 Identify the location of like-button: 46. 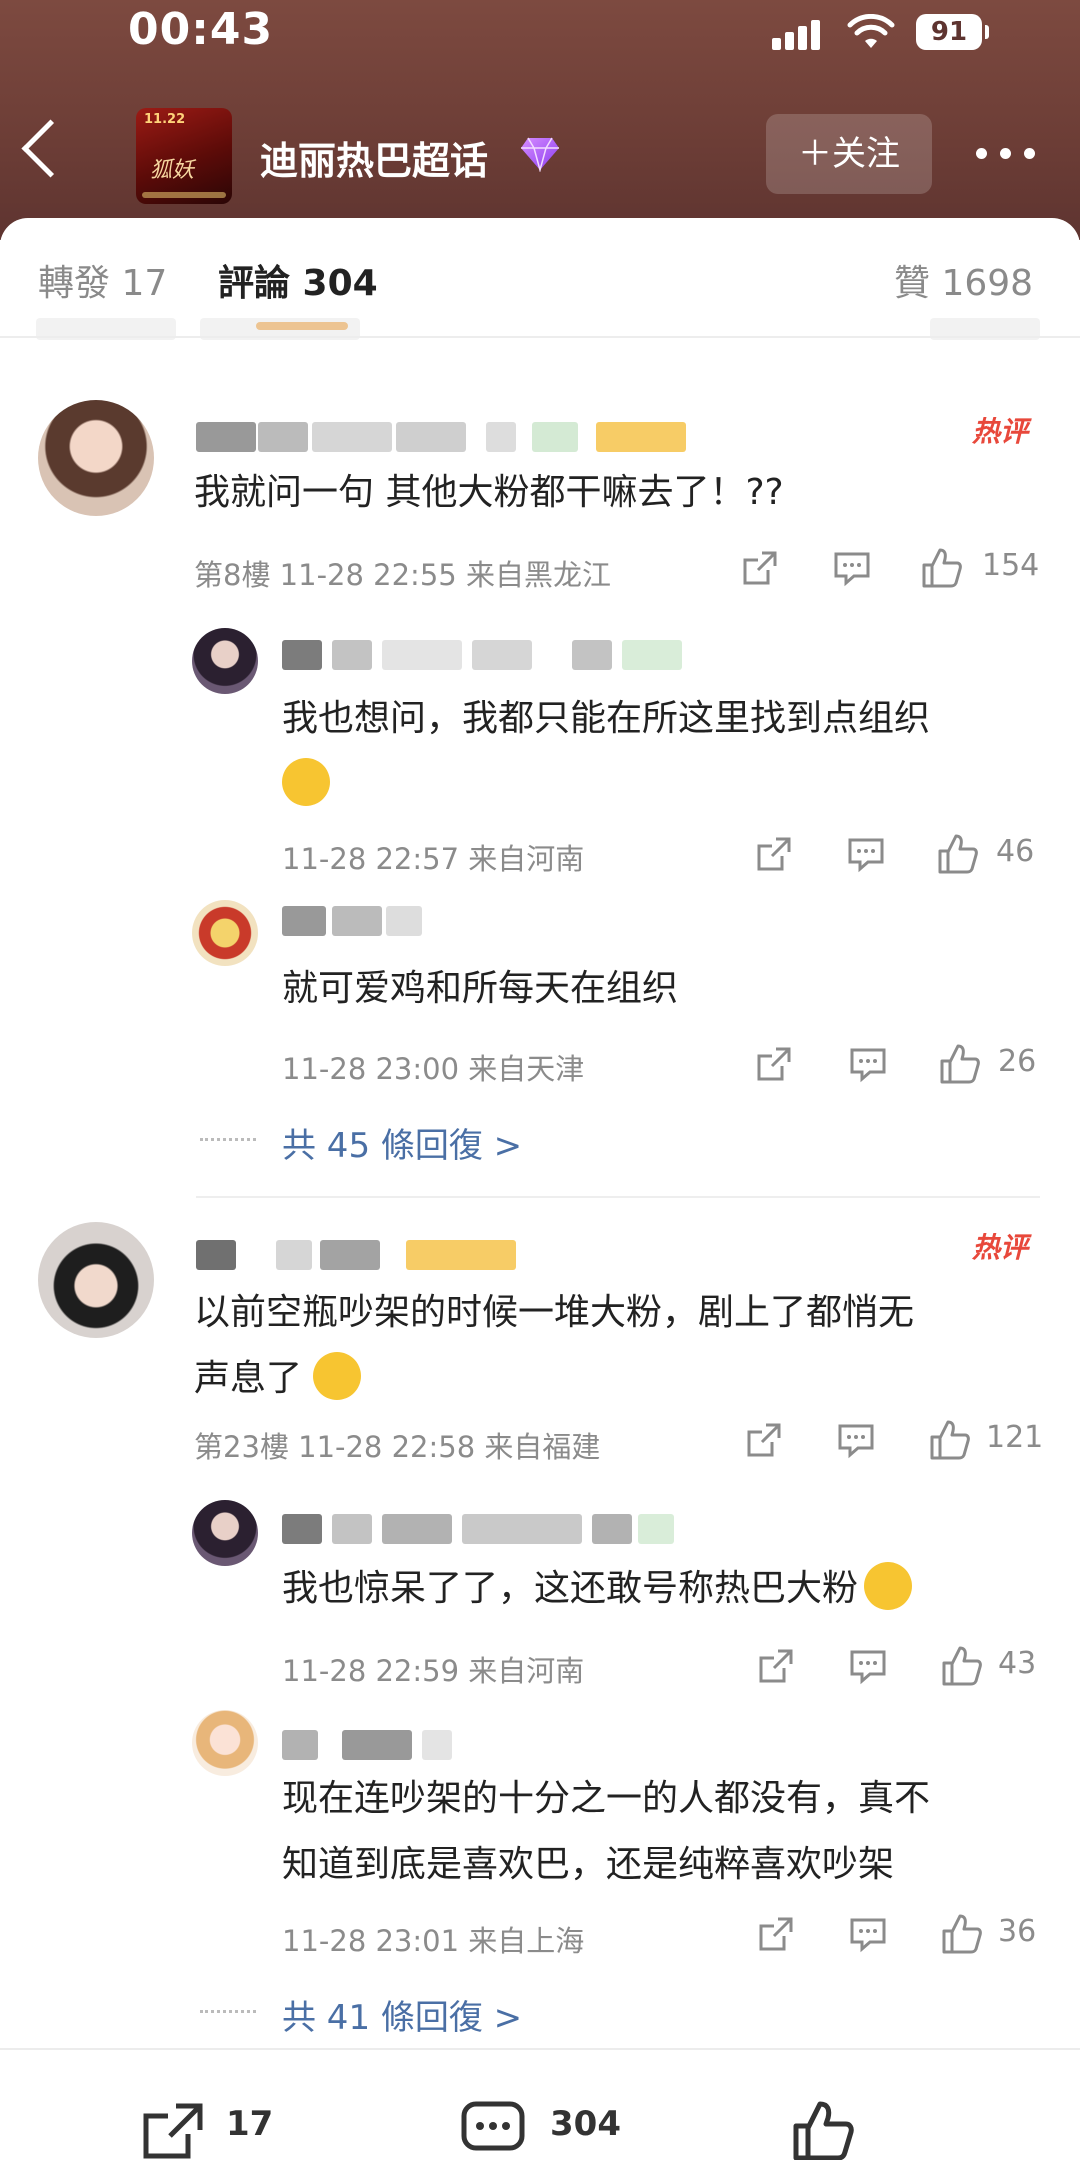
(991, 854).